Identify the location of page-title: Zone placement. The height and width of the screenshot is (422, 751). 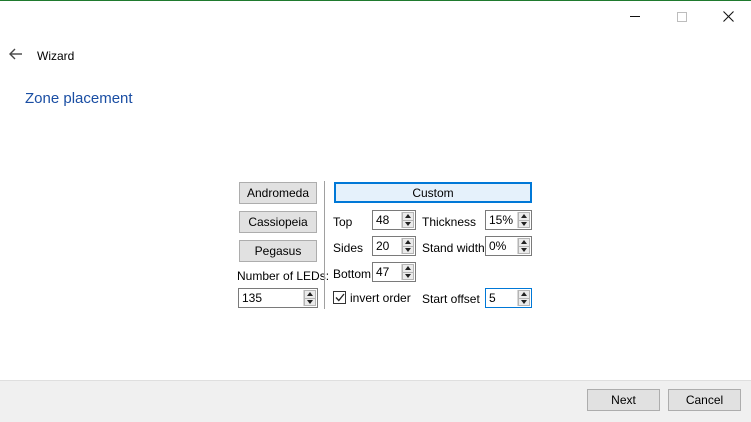
(79, 98).